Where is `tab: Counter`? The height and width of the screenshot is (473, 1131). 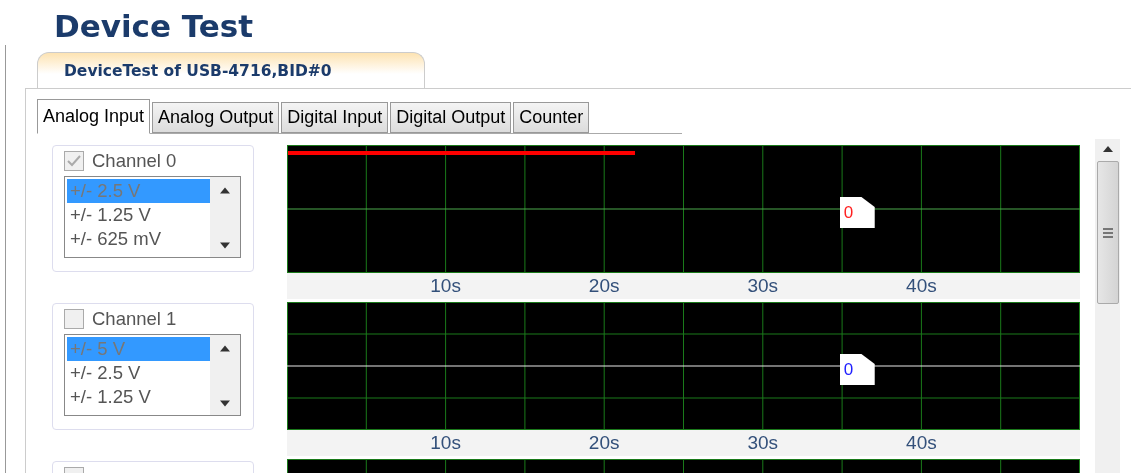 tab: Counter is located at coordinates (551, 117).